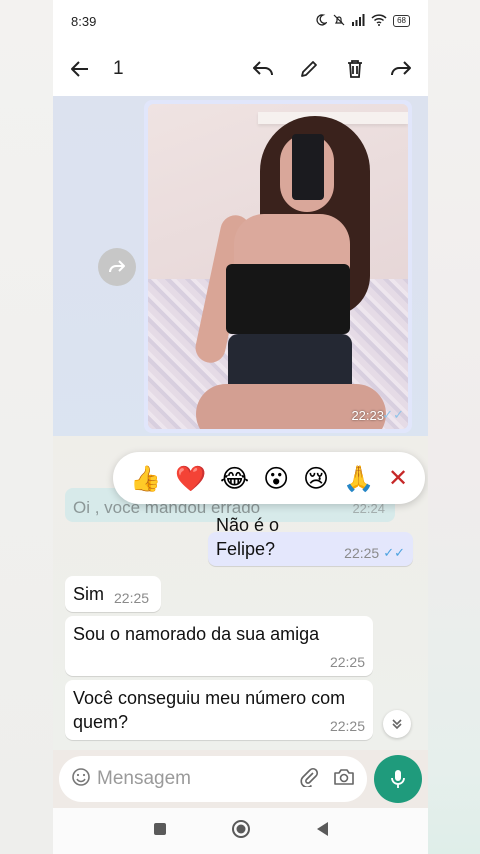 This screenshot has width=480, height=854. What do you see at coordinates (344, 779) in the screenshot?
I see `camera-icon` at bounding box center [344, 779].